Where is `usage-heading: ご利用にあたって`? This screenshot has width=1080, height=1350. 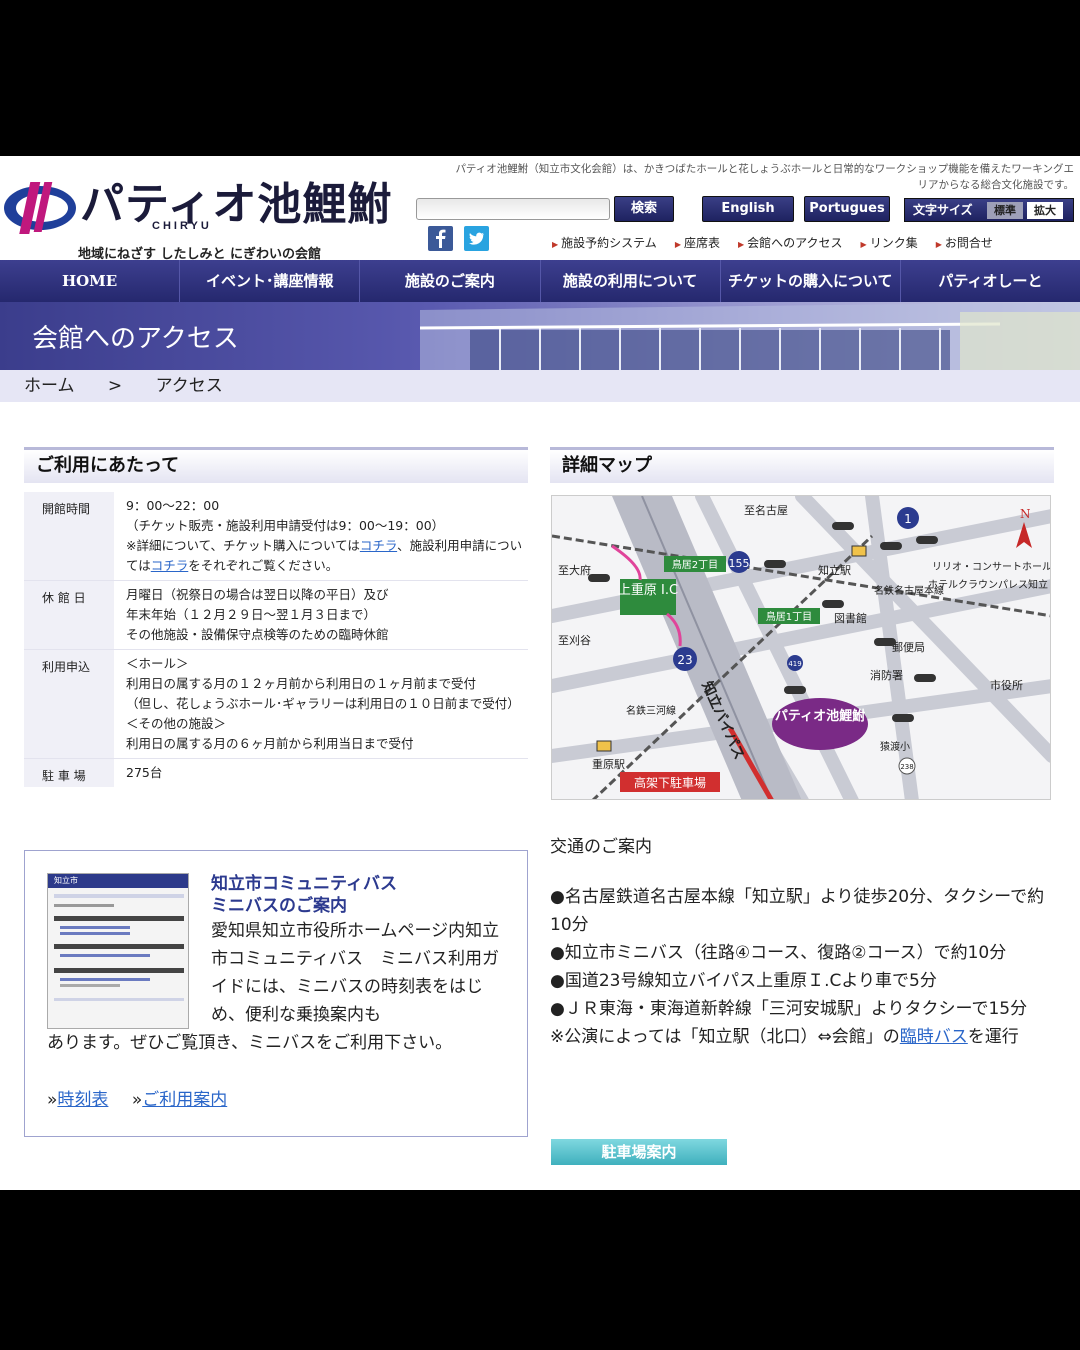 usage-heading: ご利用にあたって is located at coordinates (276, 465).